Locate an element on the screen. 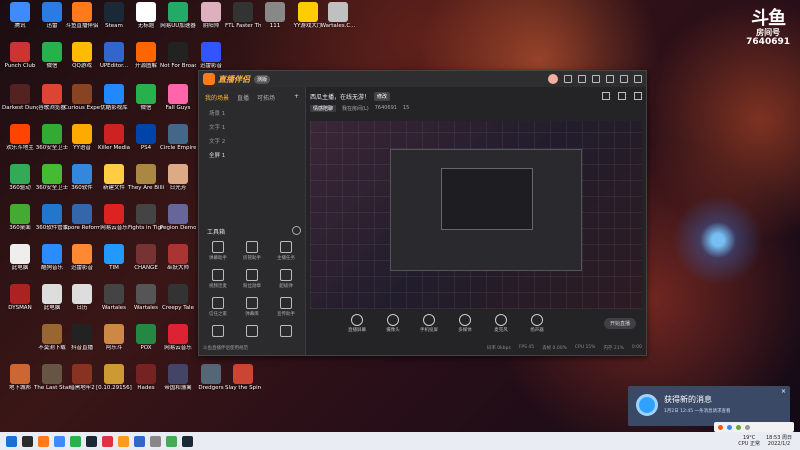  toolbox-collapse-icon is located at coordinates (296, 230).